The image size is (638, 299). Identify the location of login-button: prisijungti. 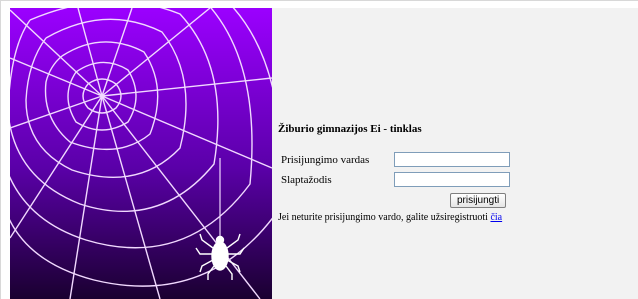
(478, 200).